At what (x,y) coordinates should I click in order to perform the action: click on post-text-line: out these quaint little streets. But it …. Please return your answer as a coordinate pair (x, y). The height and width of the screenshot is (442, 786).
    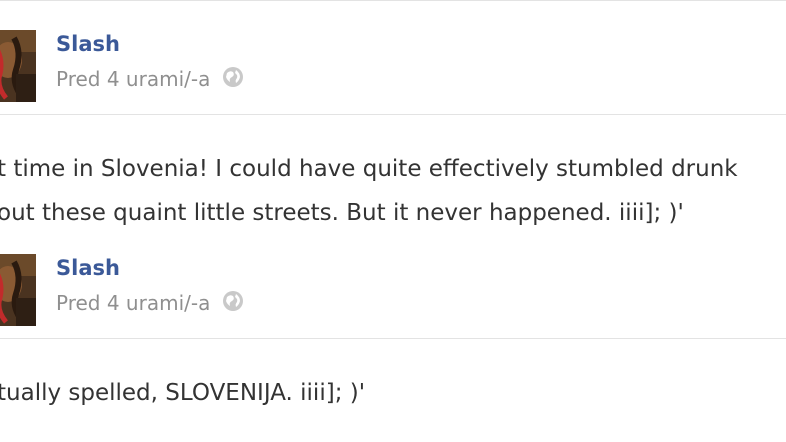
    Looking at the image, I should click on (342, 213).